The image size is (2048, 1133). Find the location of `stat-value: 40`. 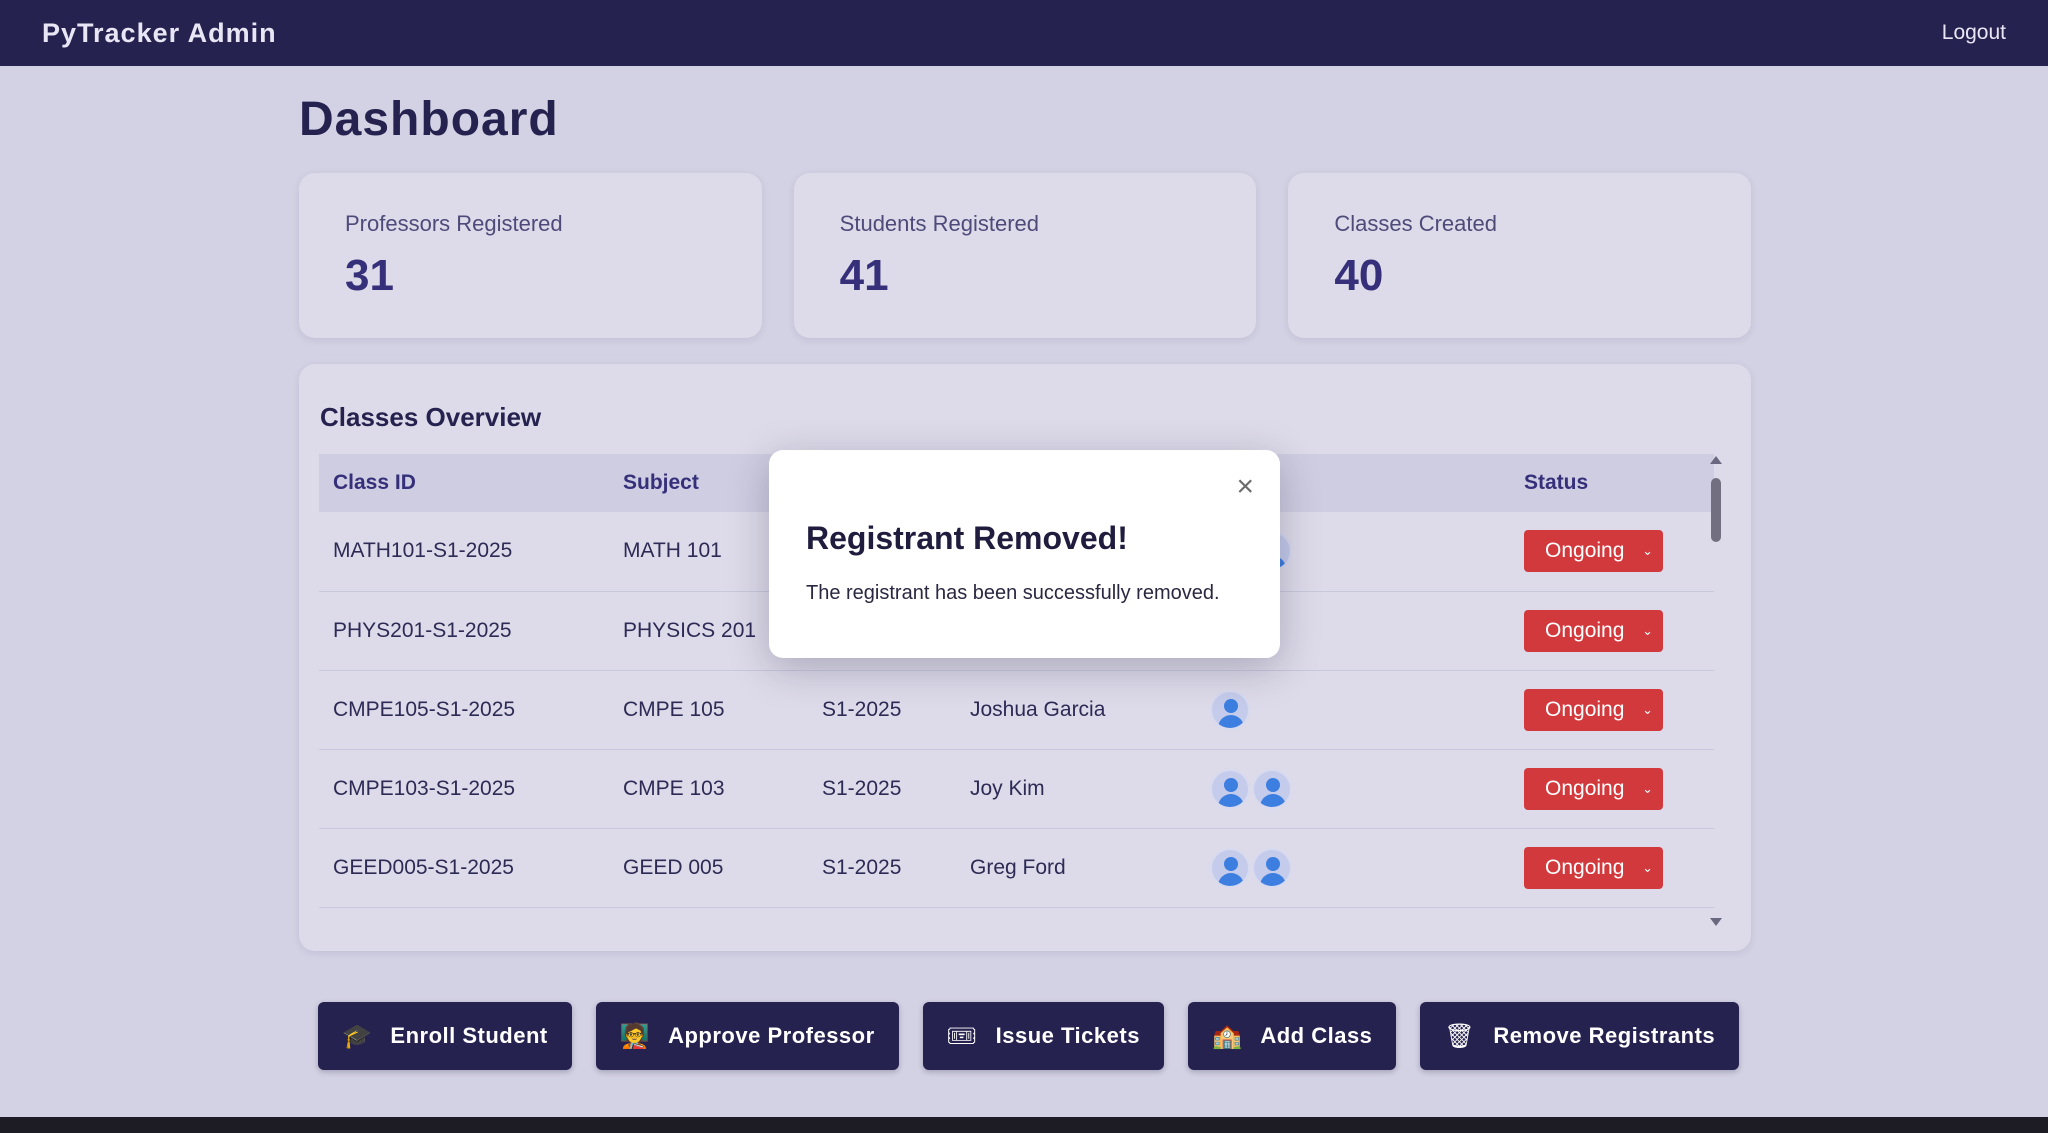

stat-value: 40 is located at coordinates (1359, 275).